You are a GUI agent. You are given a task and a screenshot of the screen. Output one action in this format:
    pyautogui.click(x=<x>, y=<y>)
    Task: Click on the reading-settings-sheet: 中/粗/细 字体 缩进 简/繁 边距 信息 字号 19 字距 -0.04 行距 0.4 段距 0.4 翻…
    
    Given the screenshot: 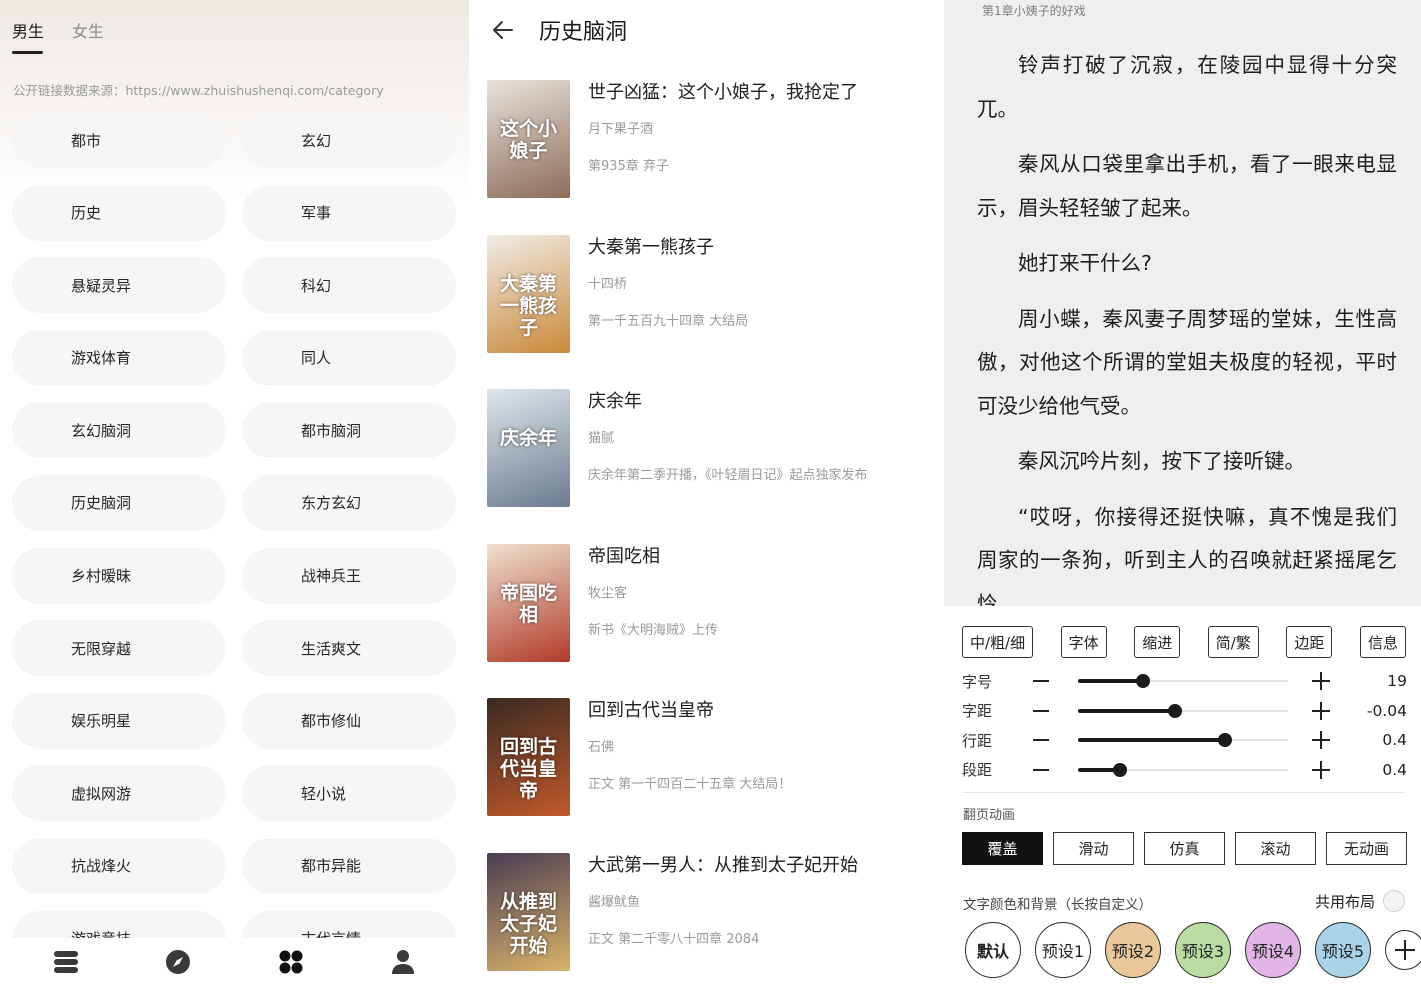 What is the action you would take?
    pyautogui.click(x=1182, y=796)
    